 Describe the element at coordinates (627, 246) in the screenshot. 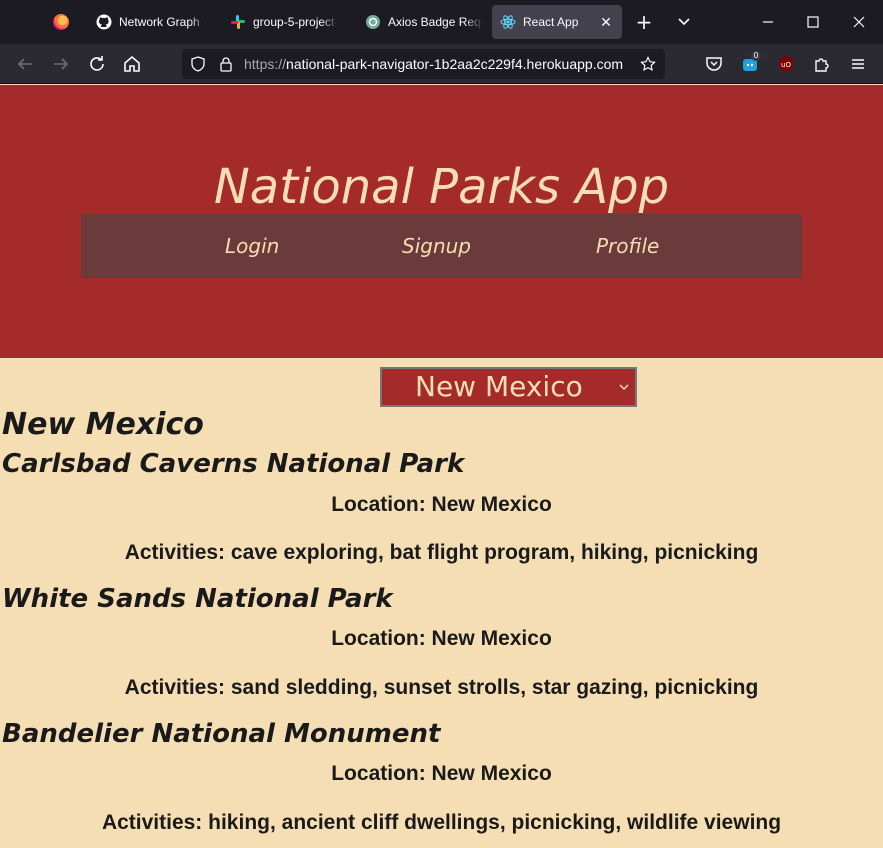

I see `profile-link: Profile` at that location.